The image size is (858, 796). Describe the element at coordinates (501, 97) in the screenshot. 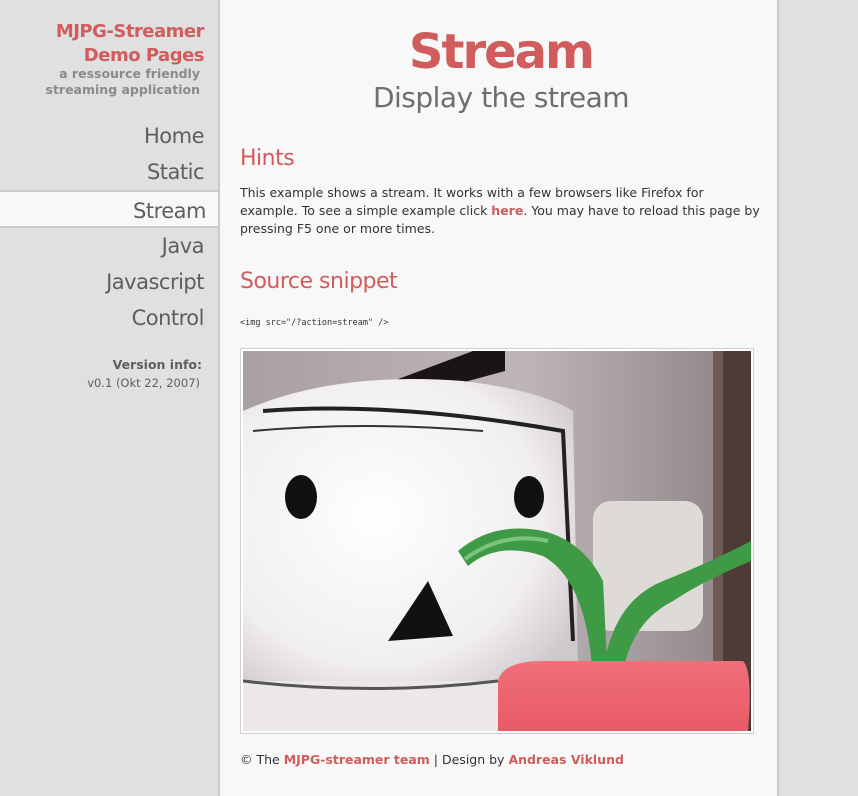

I see `page-subtitle: Display the stream` at that location.